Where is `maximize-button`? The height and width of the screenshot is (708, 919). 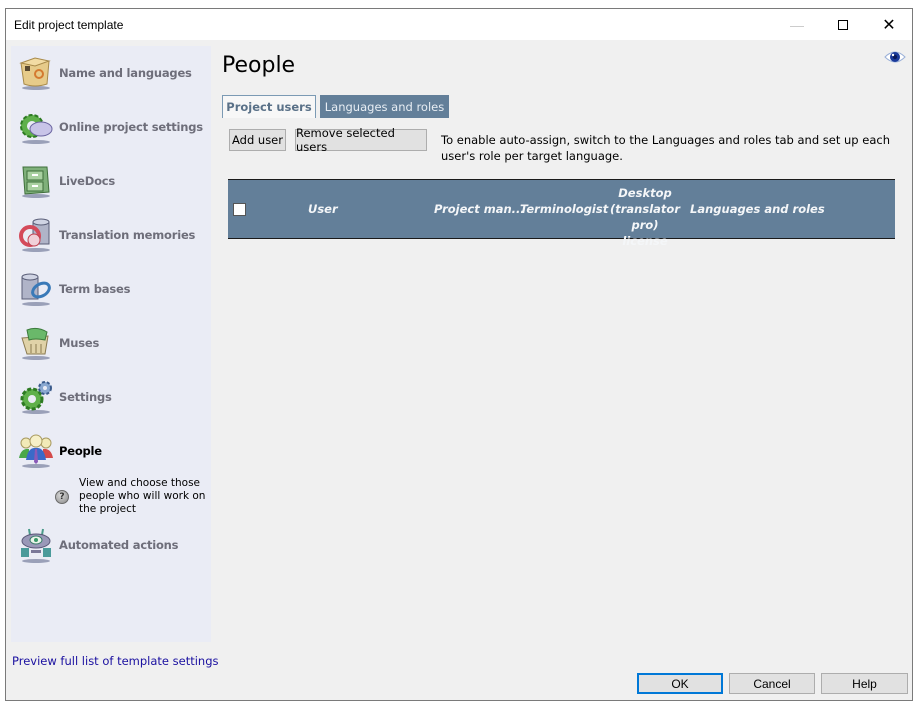 maximize-button is located at coordinates (843, 24).